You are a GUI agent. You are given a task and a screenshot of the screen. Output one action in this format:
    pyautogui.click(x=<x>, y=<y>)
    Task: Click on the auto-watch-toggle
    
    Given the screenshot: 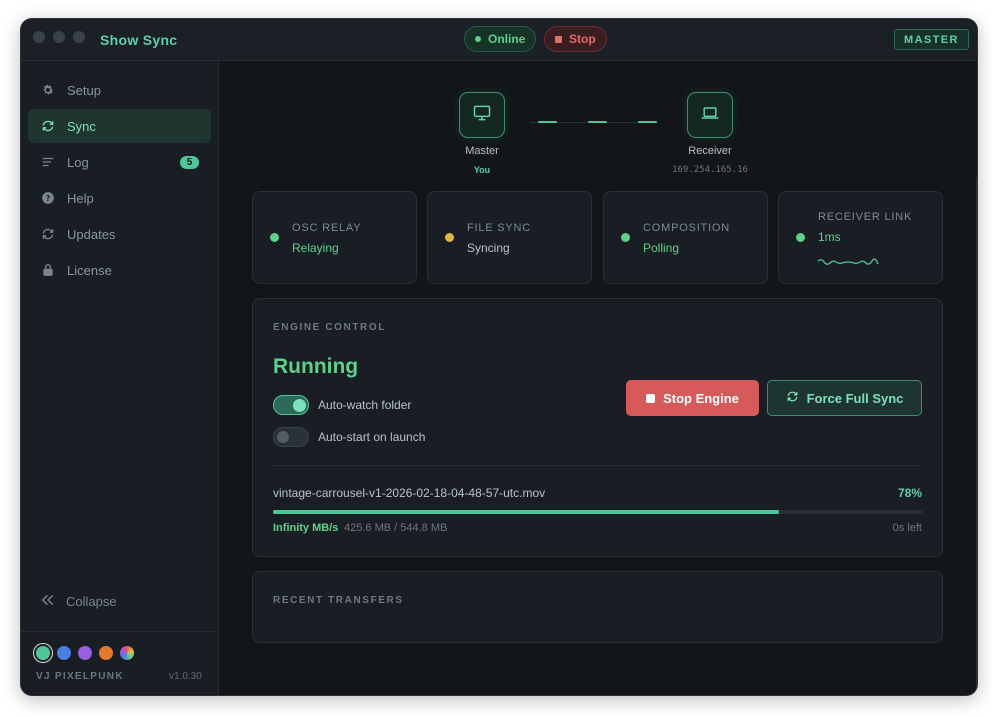 What is the action you would take?
    pyautogui.click(x=291, y=405)
    